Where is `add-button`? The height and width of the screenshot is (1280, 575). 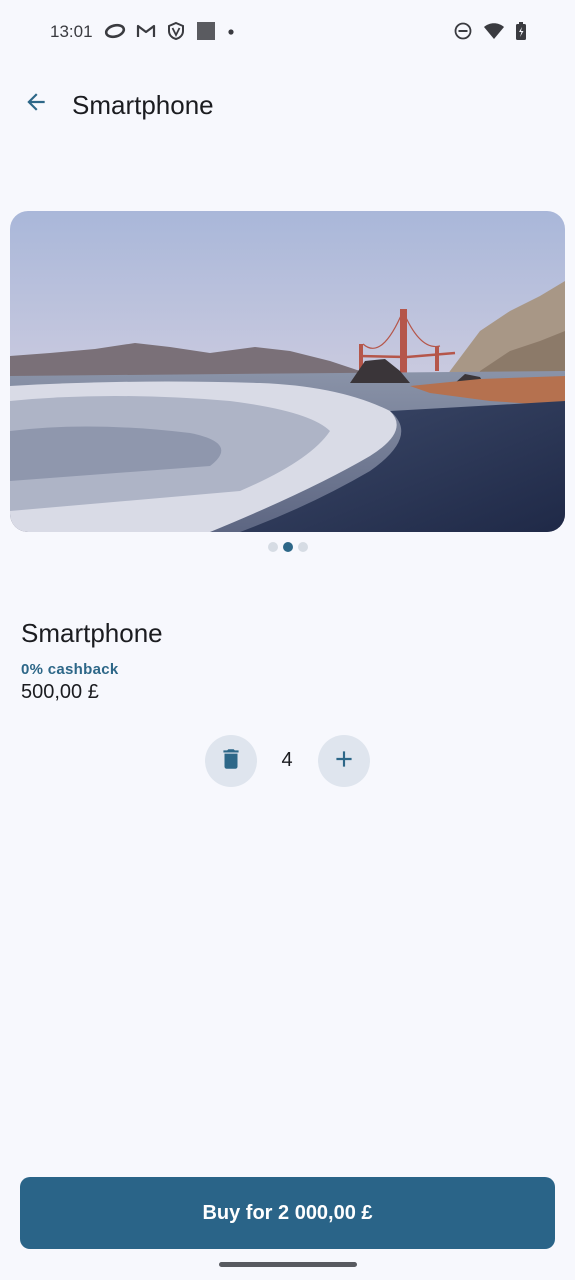
add-button is located at coordinates (344, 761).